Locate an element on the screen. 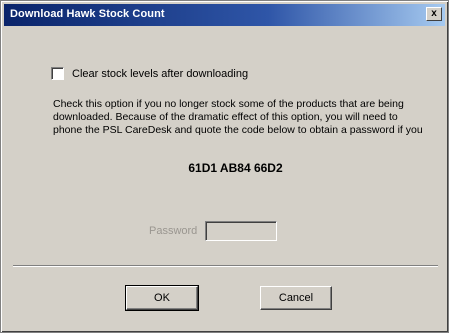 This screenshot has height=333, width=449. clear-stock-label: Clear stock levels after downloading is located at coordinates (160, 74).